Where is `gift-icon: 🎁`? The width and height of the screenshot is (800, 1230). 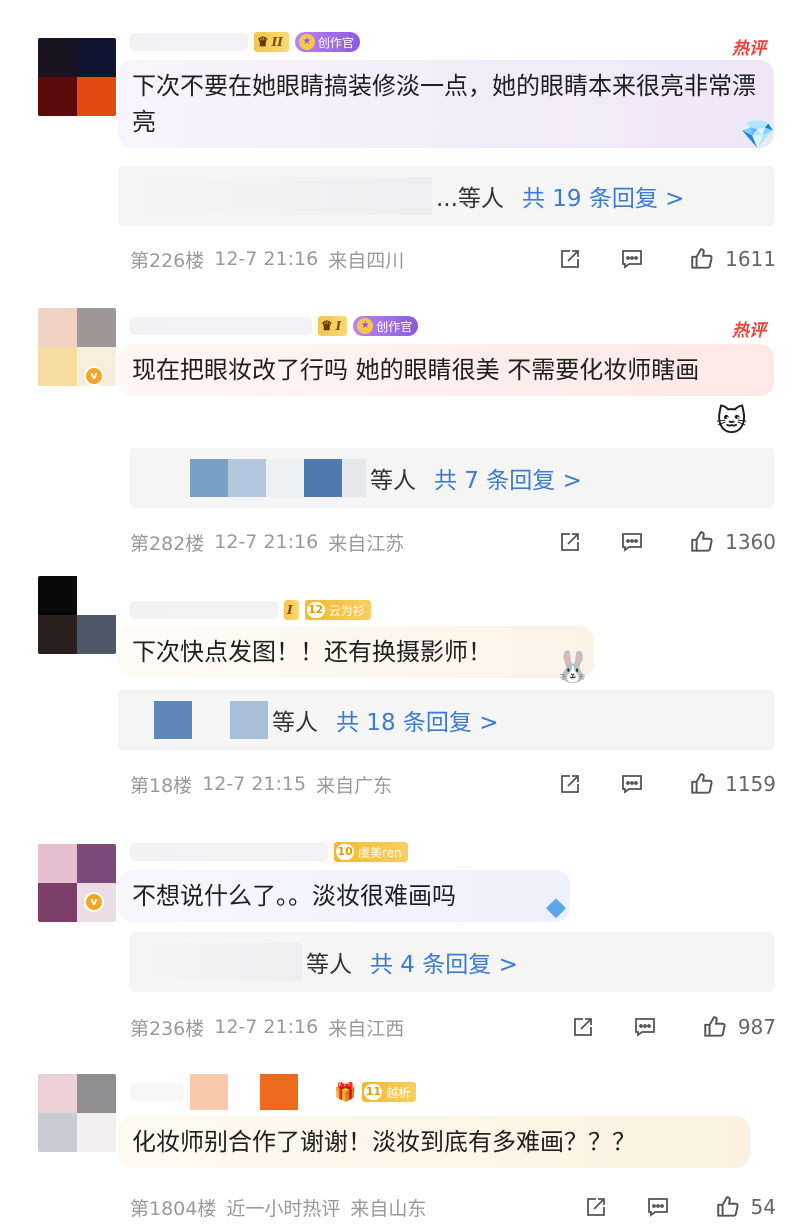 gift-icon: 🎁 is located at coordinates (345, 1092).